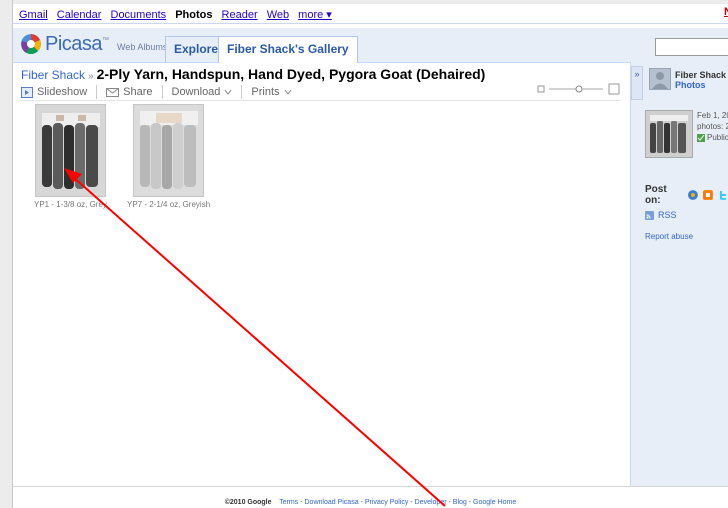  Describe the element at coordinates (494, 502) in the screenshot. I see `footer-google-home-link: Google Home` at that location.